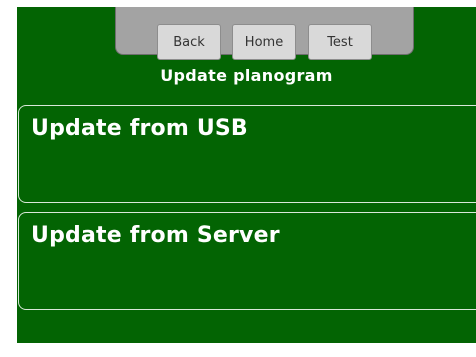 This screenshot has height=357, width=476. Describe the element at coordinates (189, 42) in the screenshot. I see `back-button: Back` at that location.